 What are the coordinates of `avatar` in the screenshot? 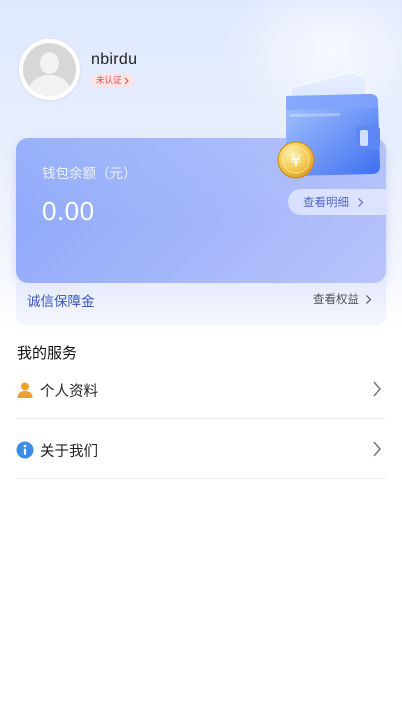 It's located at (49, 69).